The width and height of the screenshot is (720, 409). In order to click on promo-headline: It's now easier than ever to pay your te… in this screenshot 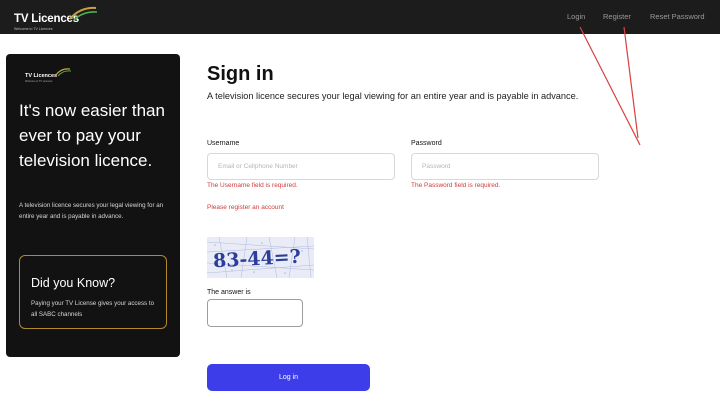, I will do `click(92, 135)`.